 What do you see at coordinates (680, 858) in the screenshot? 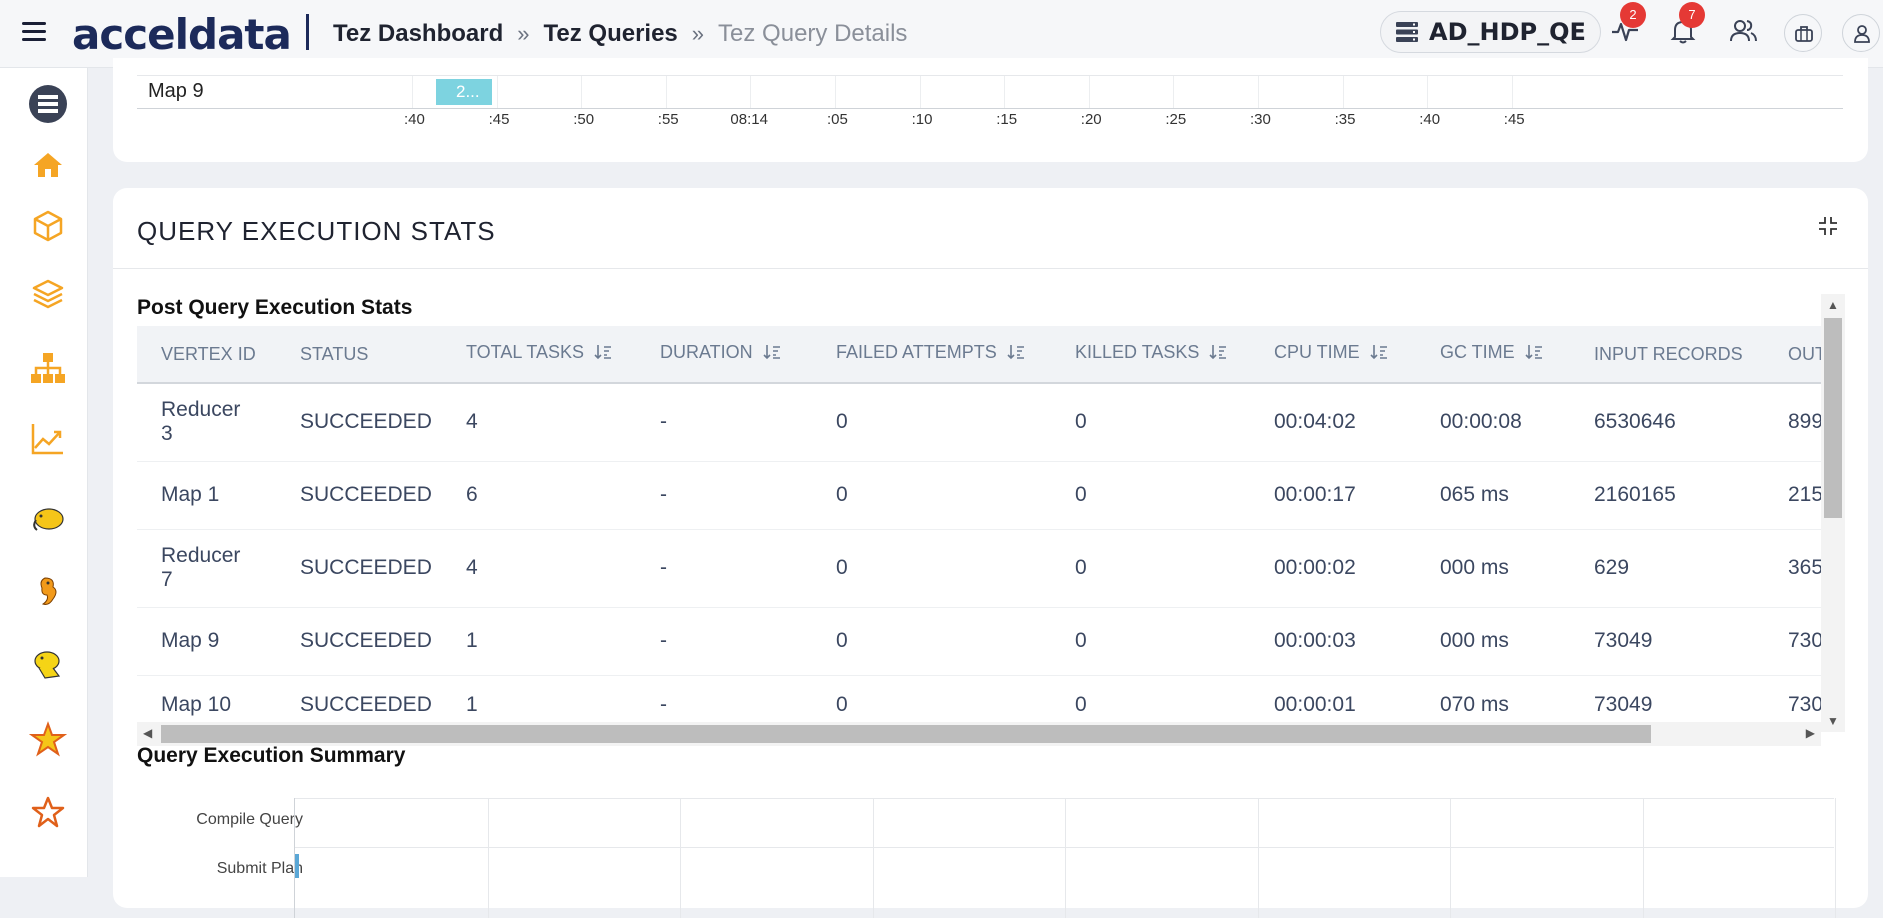
I see `grid-line` at bounding box center [680, 858].